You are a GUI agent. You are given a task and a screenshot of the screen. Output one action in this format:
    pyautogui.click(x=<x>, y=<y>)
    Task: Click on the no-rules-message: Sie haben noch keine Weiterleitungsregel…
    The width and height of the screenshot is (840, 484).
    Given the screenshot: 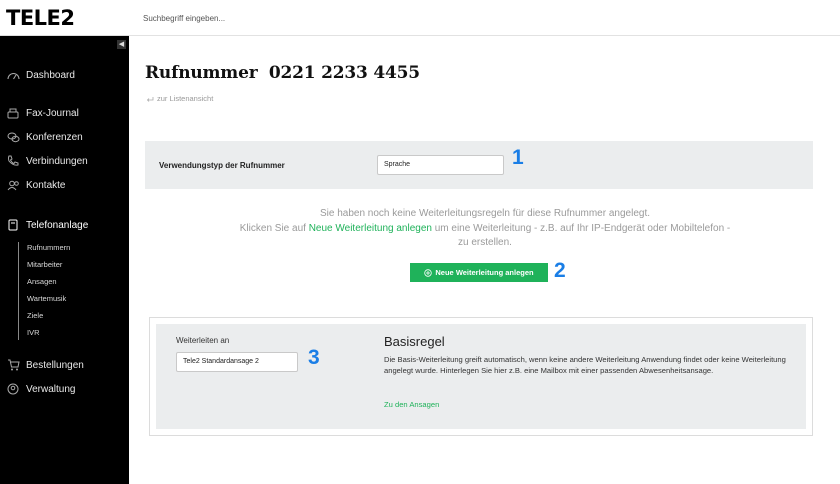 What is the action you would take?
    pyautogui.click(x=485, y=229)
    